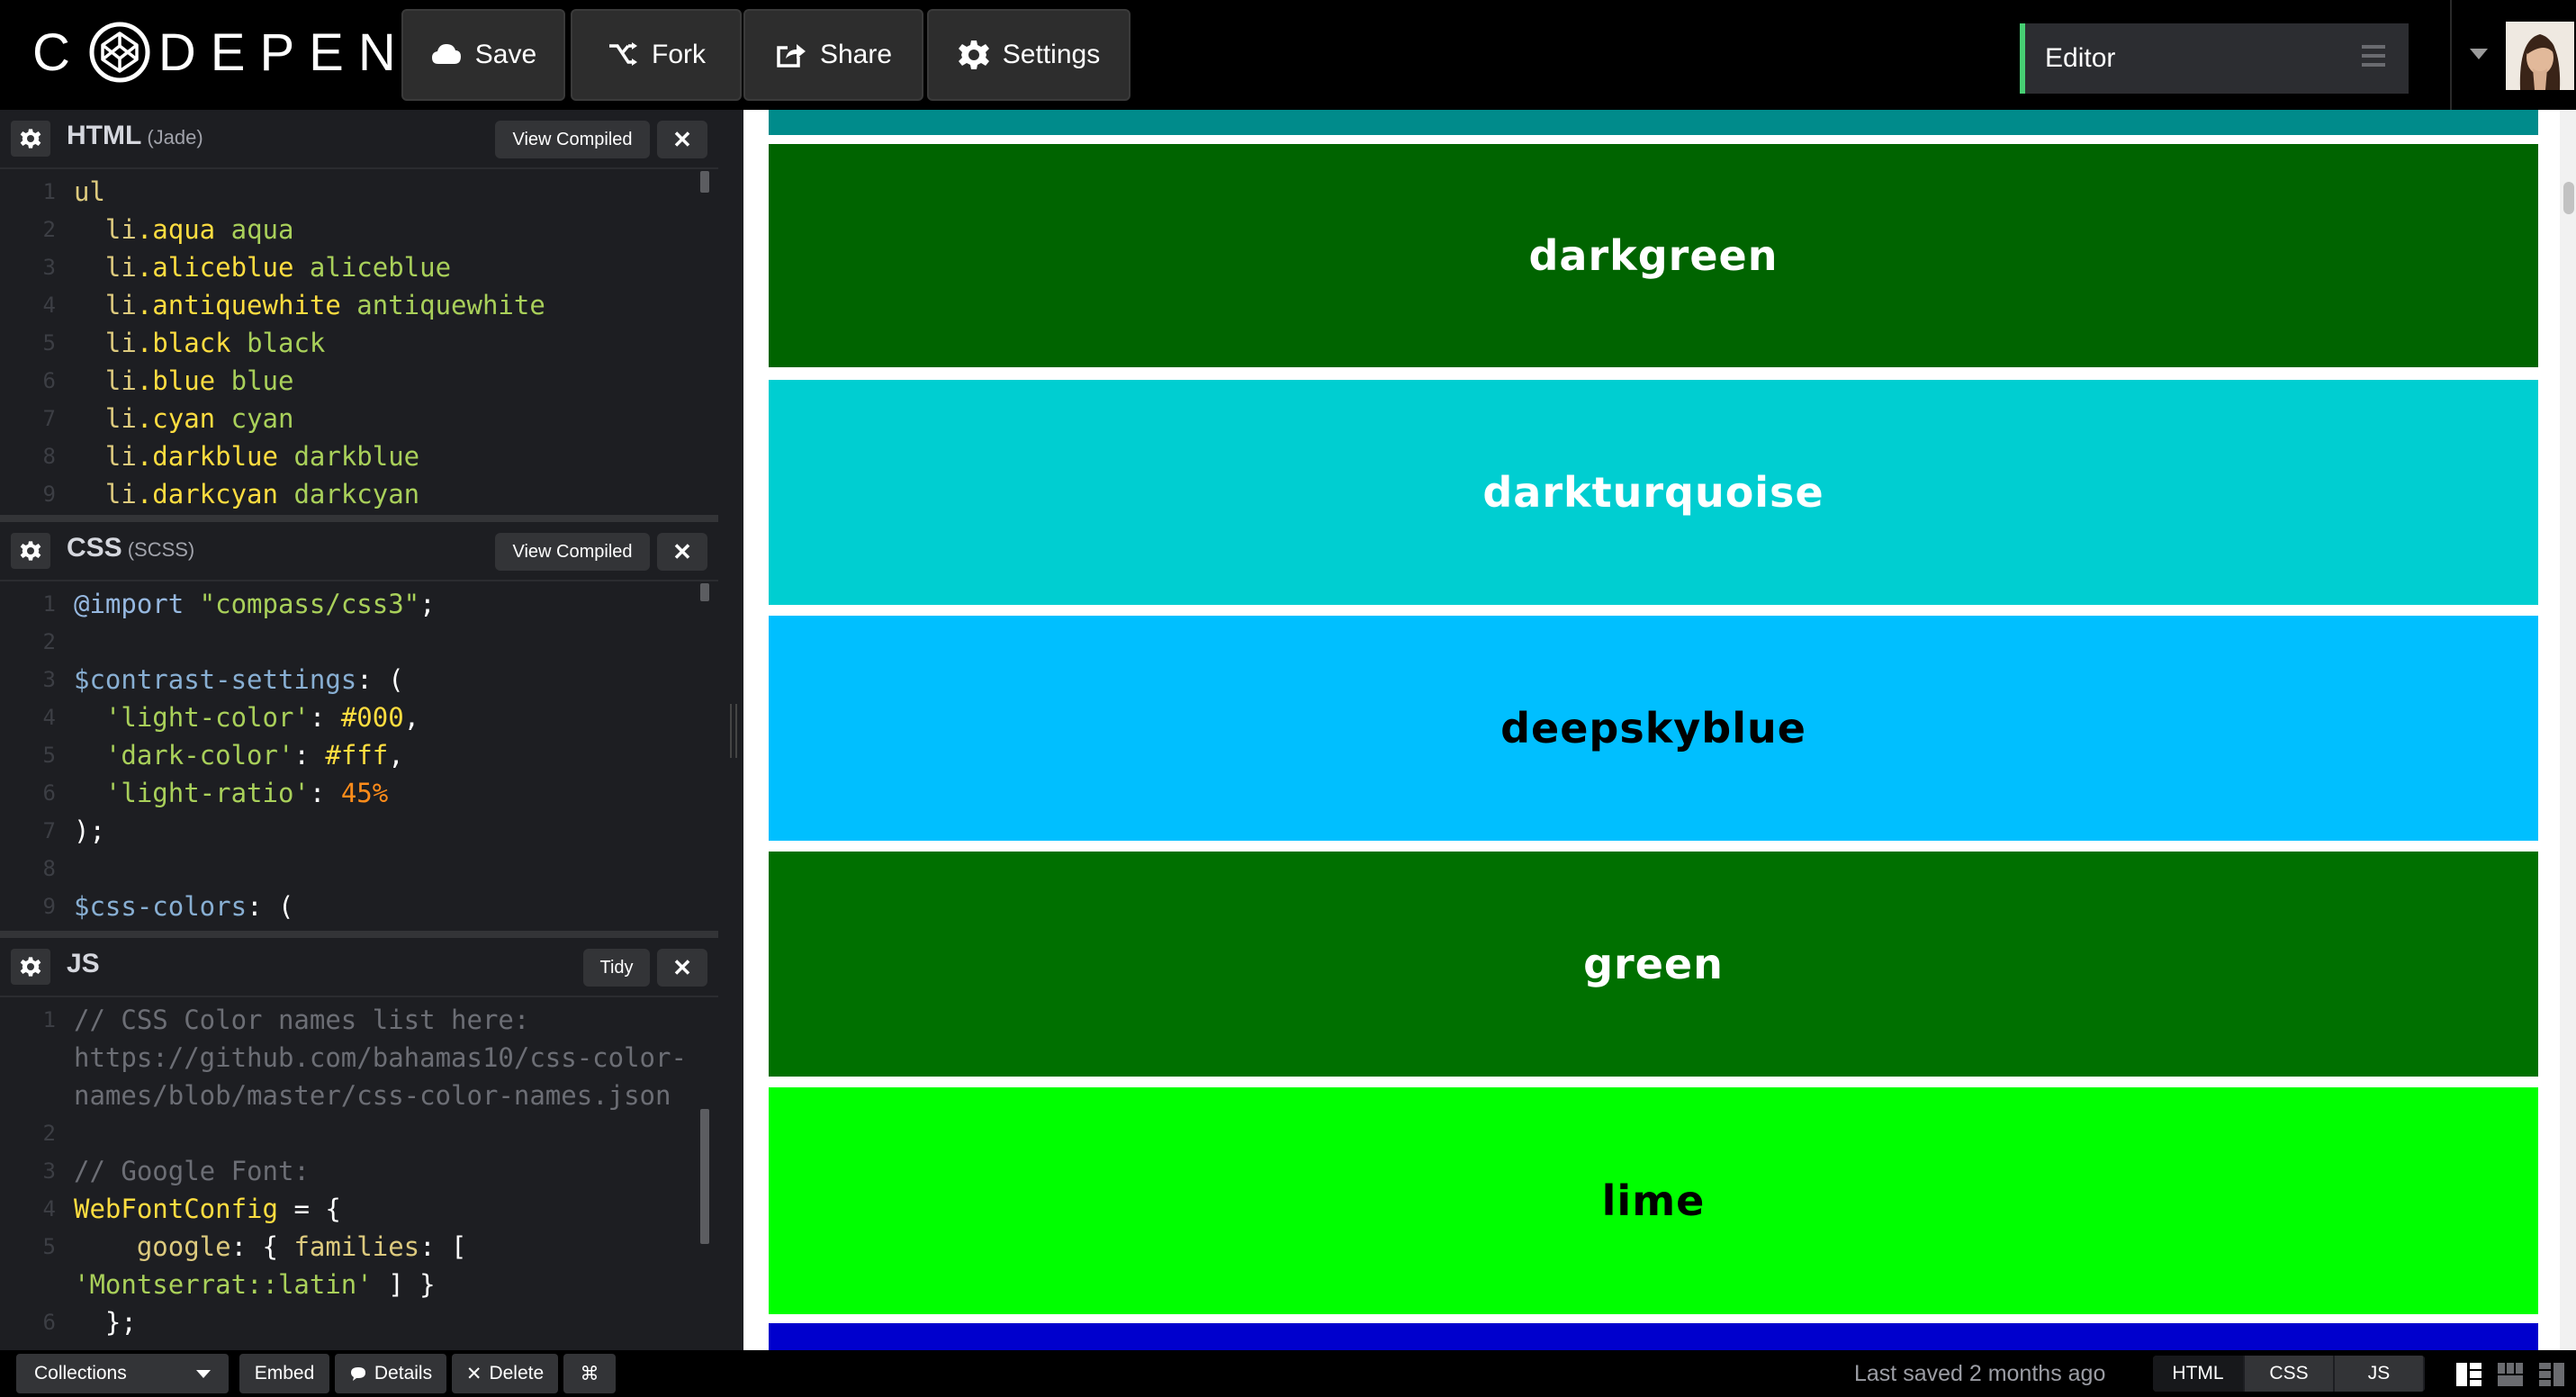 This screenshot has height=1397, width=2576. I want to click on js-panel-header: JS Tidy ✕, so click(359, 967).